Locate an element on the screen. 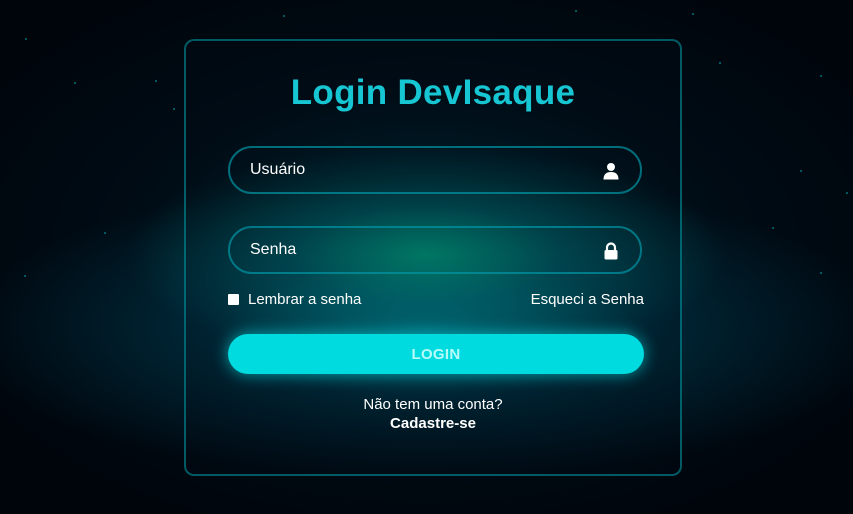 This screenshot has width=853, height=514. checkbox-box is located at coordinates (233, 299).